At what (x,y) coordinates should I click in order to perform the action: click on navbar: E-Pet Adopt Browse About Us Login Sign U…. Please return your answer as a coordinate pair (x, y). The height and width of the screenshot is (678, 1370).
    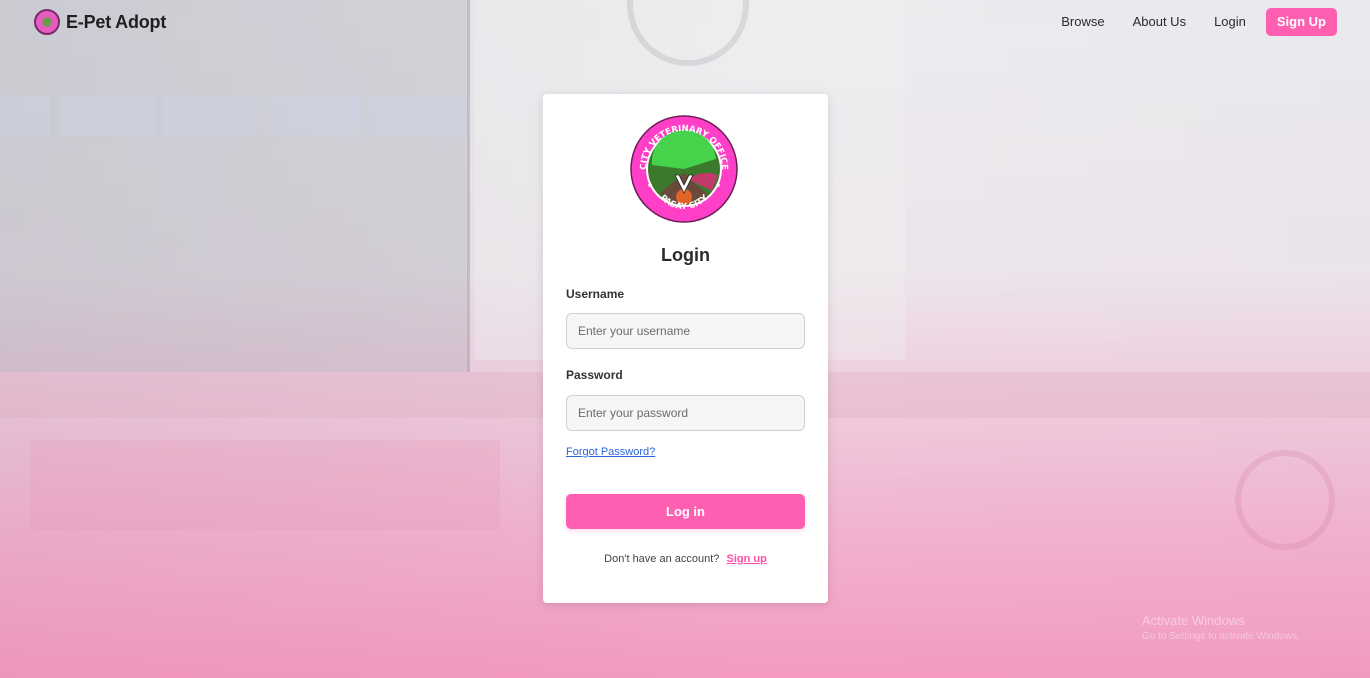
    Looking at the image, I should click on (685, 22).